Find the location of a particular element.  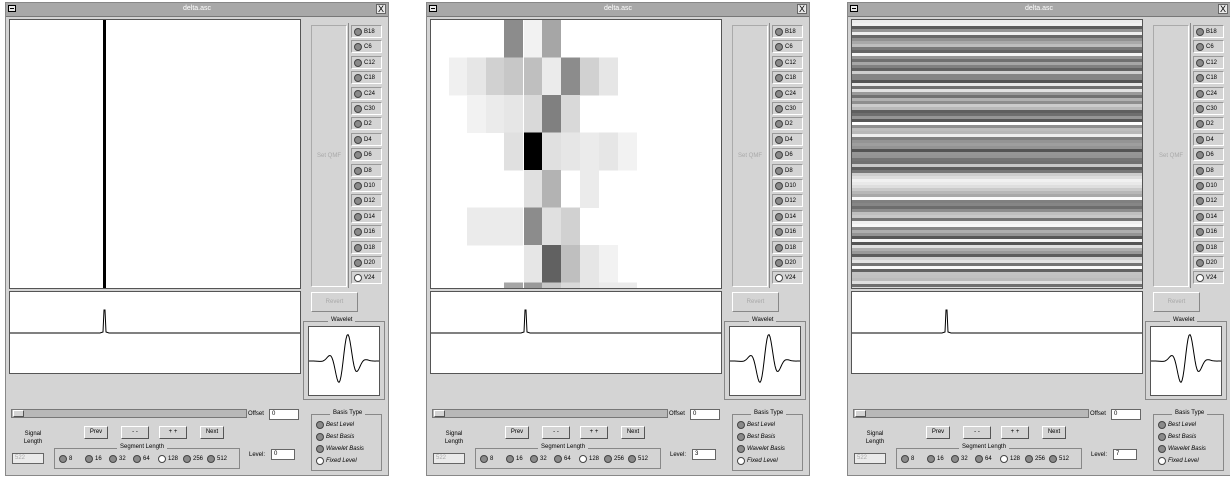

radio-dot-icon is located at coordinates (63, 459).